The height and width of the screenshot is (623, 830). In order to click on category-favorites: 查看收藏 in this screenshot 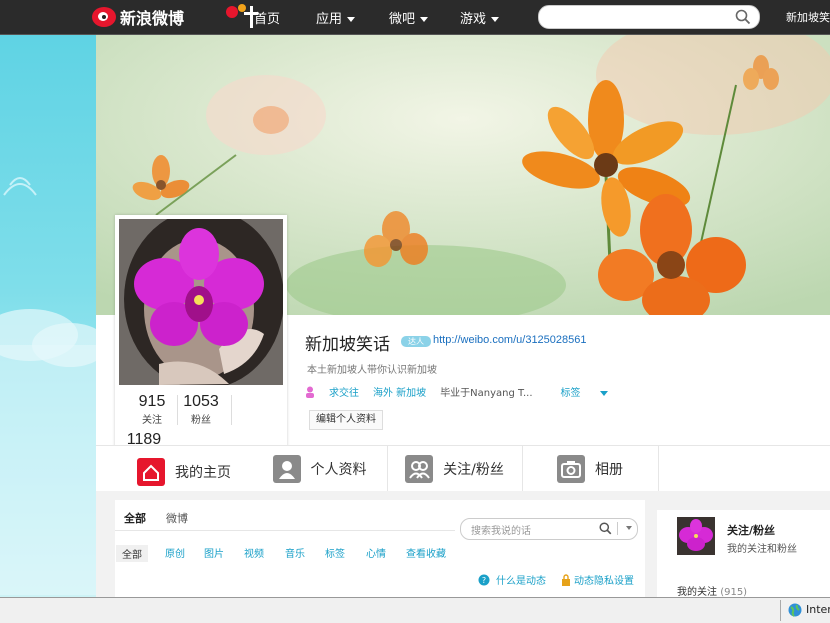, I will do `click(426, 552)`.